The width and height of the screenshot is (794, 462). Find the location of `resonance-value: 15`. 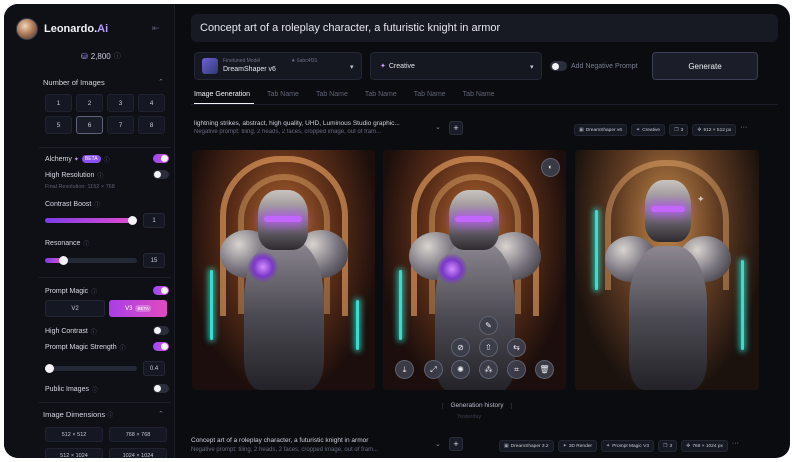

resonance-value: 15 is located at coordinates (154, 260).